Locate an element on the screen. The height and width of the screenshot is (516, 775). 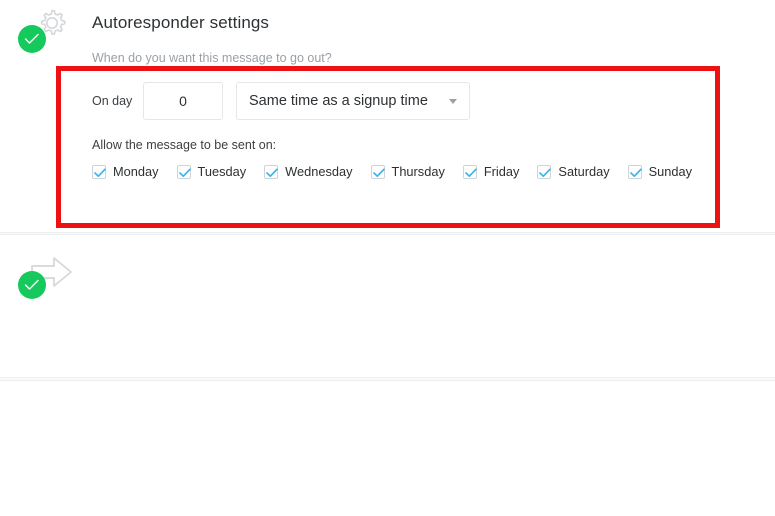
page-title: Autoresponder settings is located at coordinates (181, 22).